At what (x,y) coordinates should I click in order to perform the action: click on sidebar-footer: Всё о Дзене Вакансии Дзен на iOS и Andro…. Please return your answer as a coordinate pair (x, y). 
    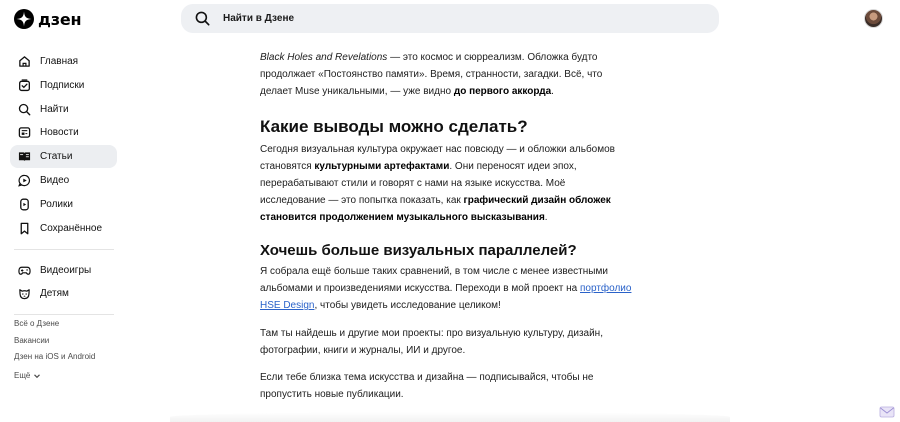
    Looking at the image, I should click on (54, 351).